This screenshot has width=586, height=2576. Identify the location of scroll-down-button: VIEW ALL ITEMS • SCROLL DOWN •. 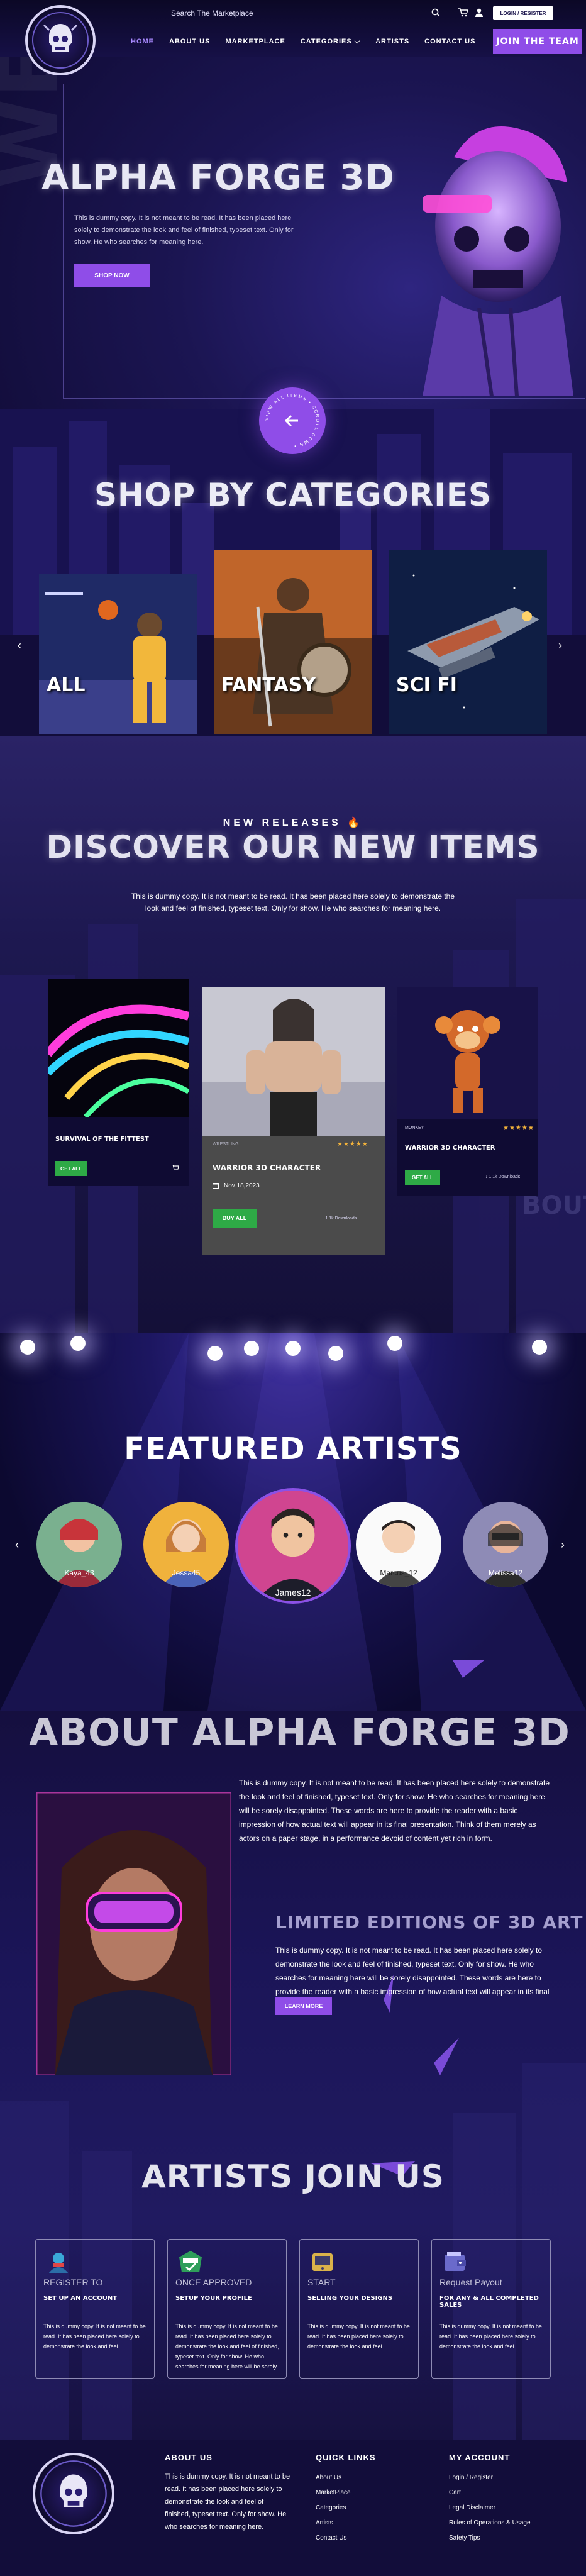
(292, 420).